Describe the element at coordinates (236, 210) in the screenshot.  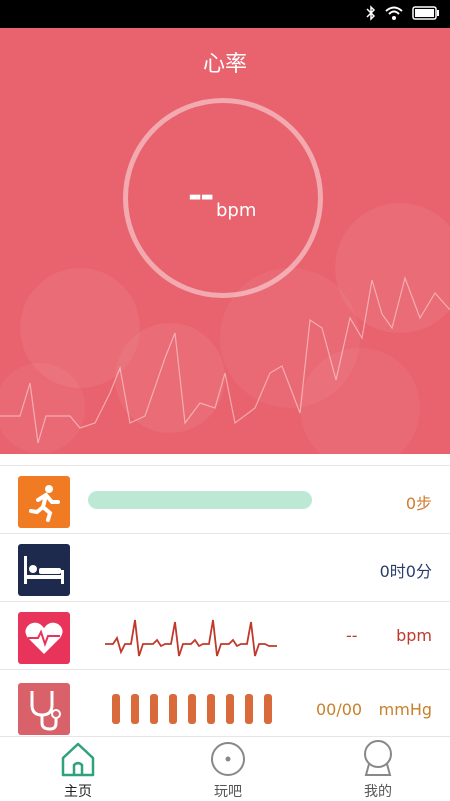
I see `heart-rate-unit: bpm` at that location.